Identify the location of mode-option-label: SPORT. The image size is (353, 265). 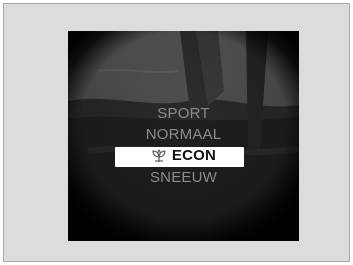
(183, 113).